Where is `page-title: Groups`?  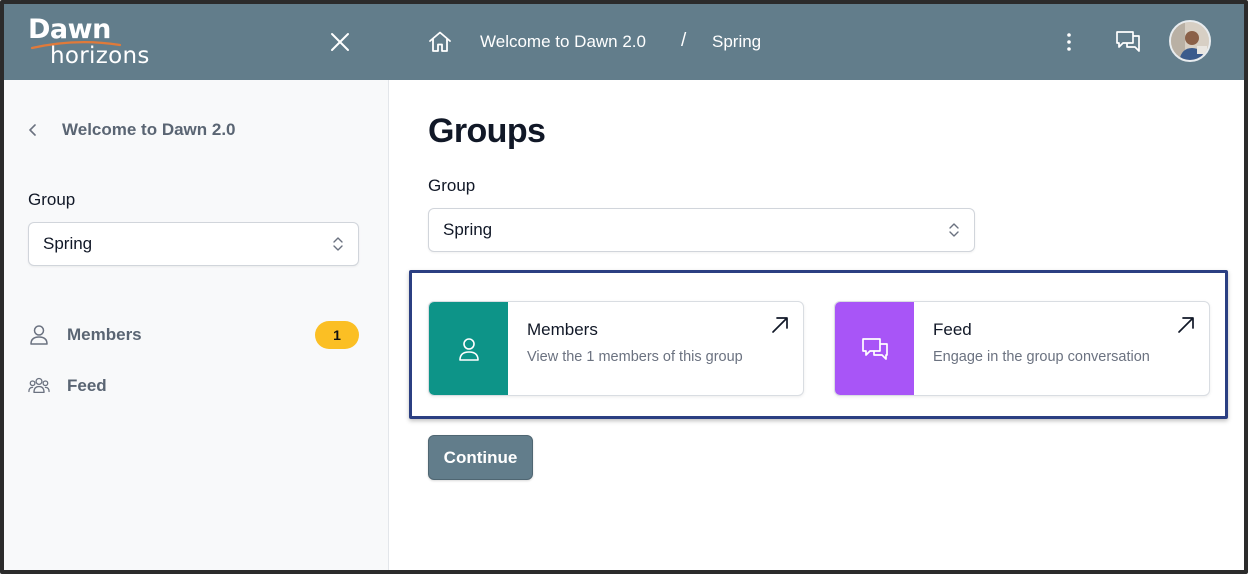
page-title: Groups is located at coordinates (487, 131).